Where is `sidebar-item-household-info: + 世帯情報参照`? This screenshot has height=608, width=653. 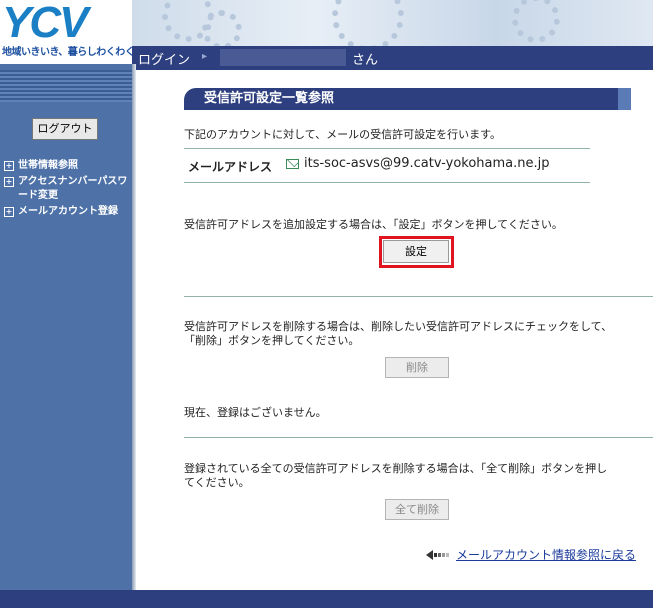
sidebar-item-household-info: + 世帯情報参照 is located at coordinates (66, 166).